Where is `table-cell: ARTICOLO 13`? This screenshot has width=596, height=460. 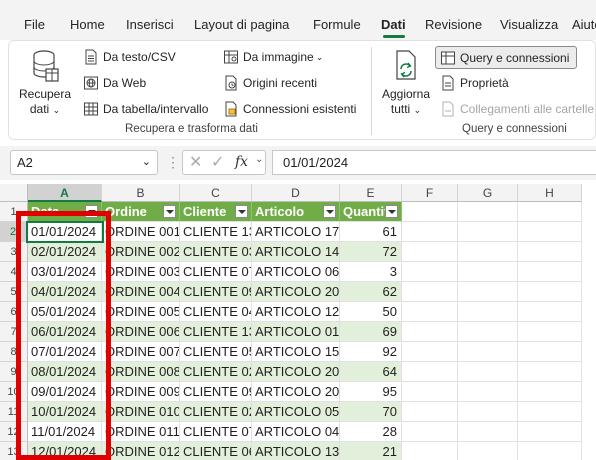 table-cell: ARTICOLO 13 is located at coordinates (296, 451).